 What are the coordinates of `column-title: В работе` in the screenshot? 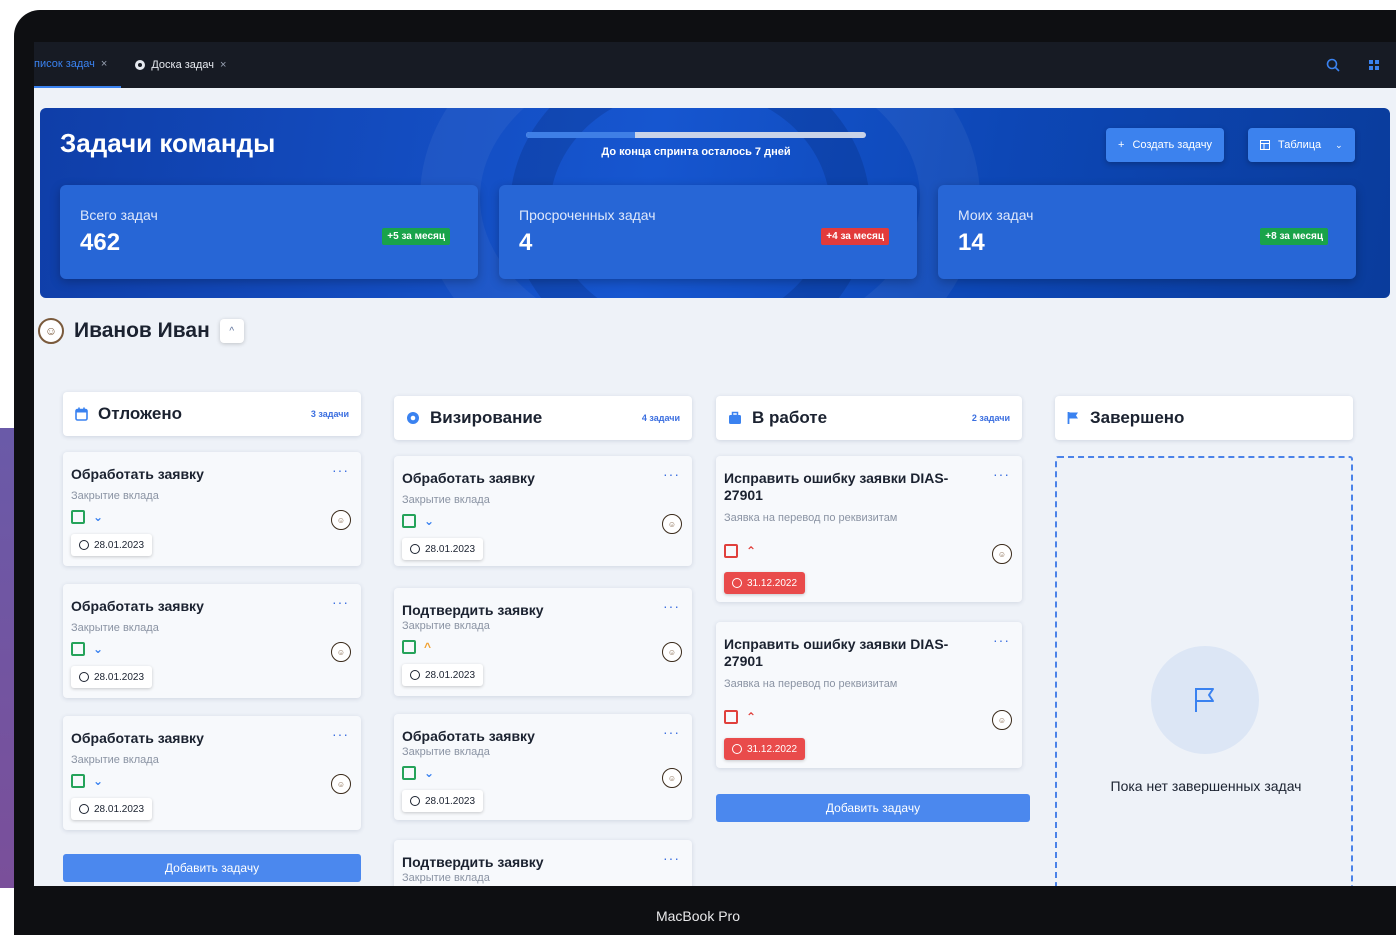 It's located at (790, 417).